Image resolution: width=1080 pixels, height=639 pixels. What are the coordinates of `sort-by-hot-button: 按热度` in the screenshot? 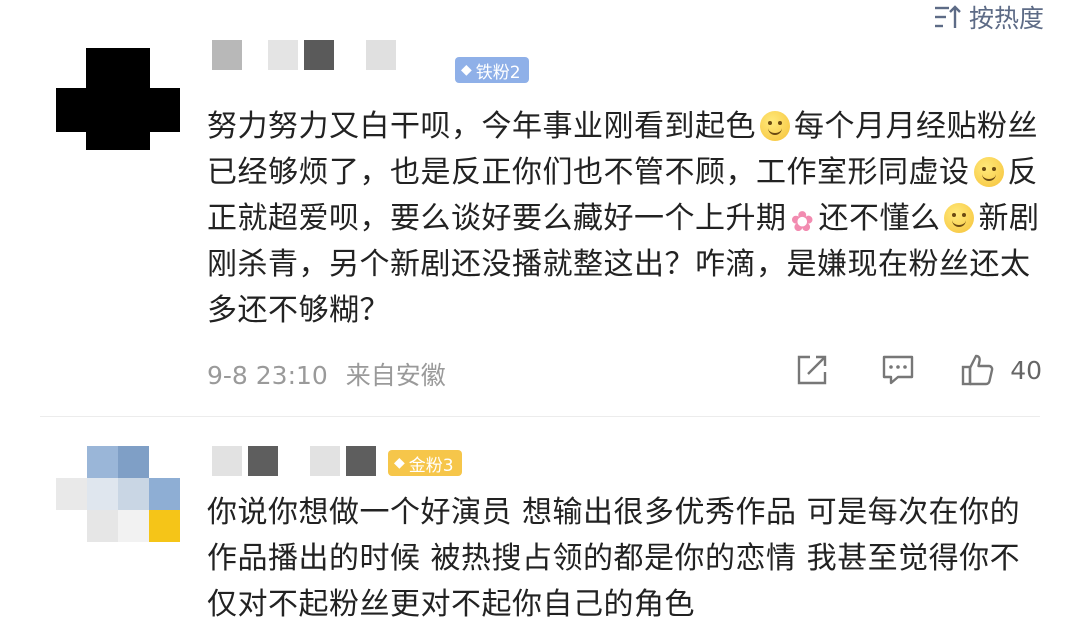 It's located at (988, 17).